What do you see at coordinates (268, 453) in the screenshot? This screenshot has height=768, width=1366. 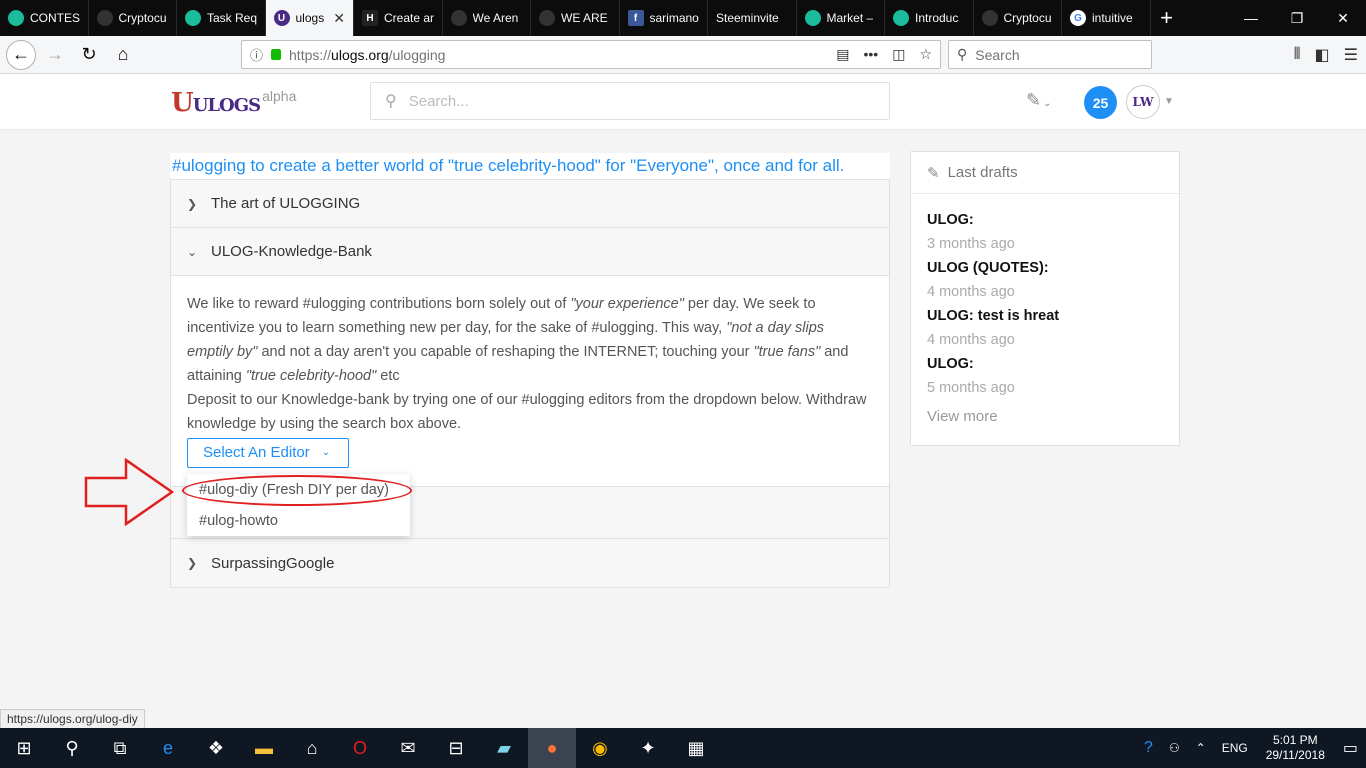 I see `select-editor-button: Select An Editor ⌄` at bounding box center [268, 453].